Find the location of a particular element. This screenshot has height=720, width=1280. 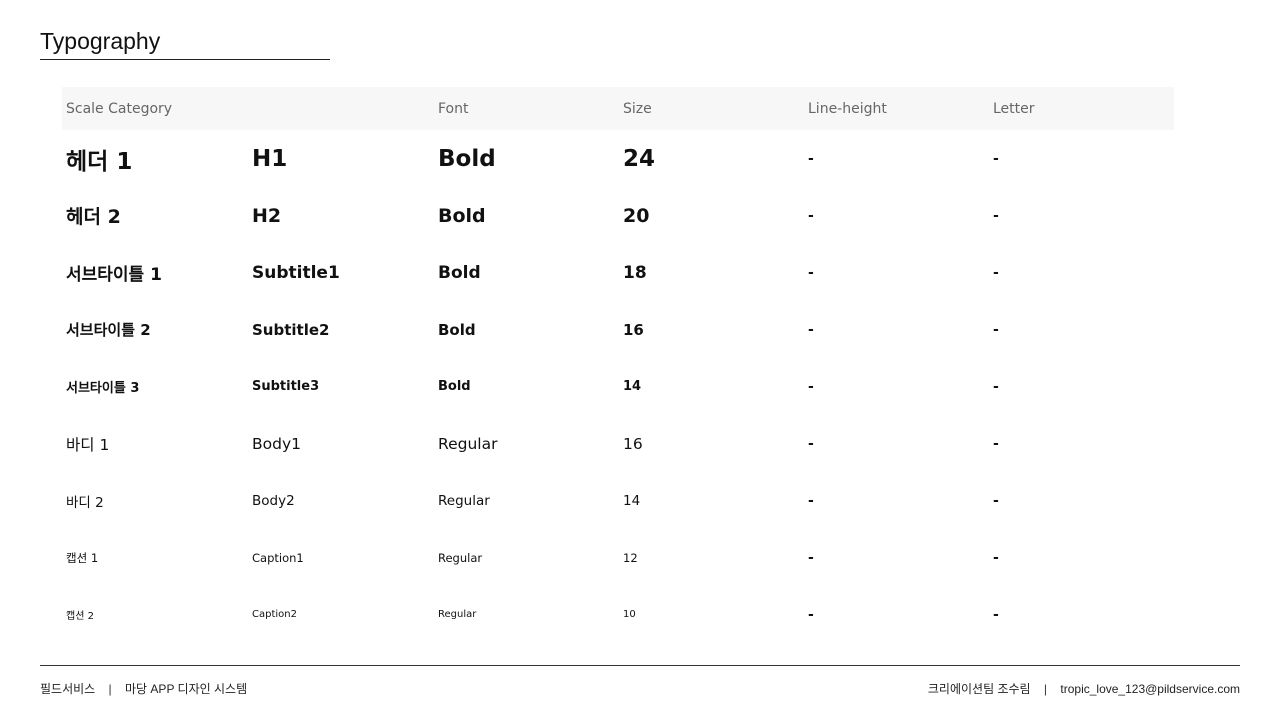

page-title: Typography is located at coordinates (100, 41).